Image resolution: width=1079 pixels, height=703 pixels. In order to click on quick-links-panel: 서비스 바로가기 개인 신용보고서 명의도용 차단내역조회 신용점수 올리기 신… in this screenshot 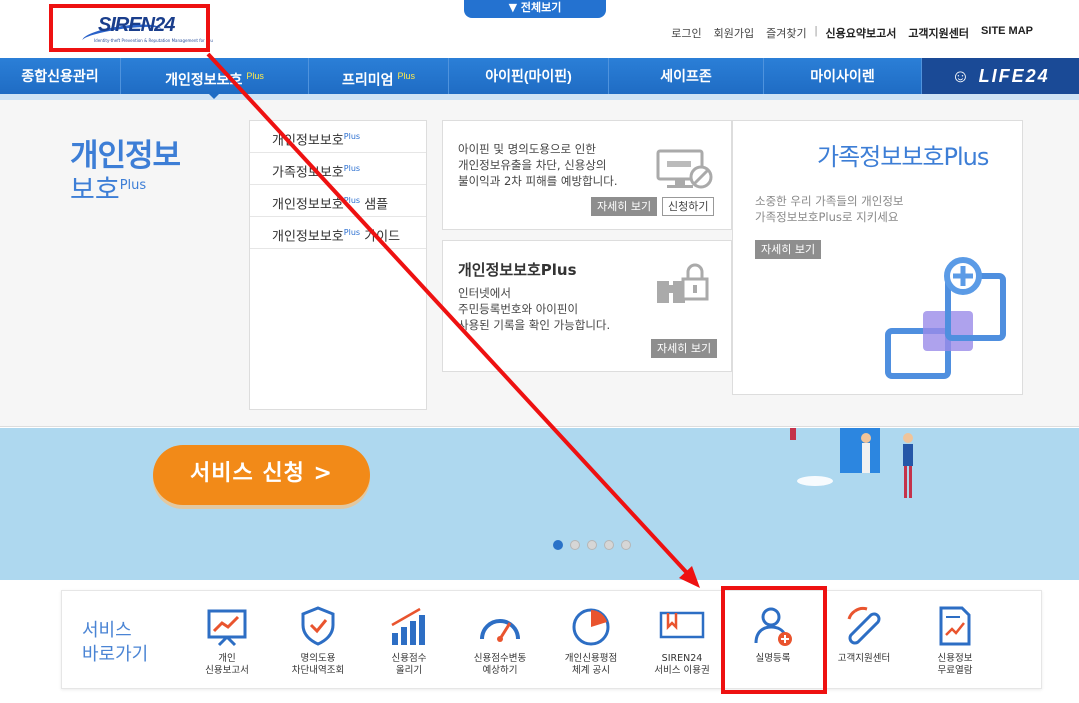, I will do `click(551, 639)`.